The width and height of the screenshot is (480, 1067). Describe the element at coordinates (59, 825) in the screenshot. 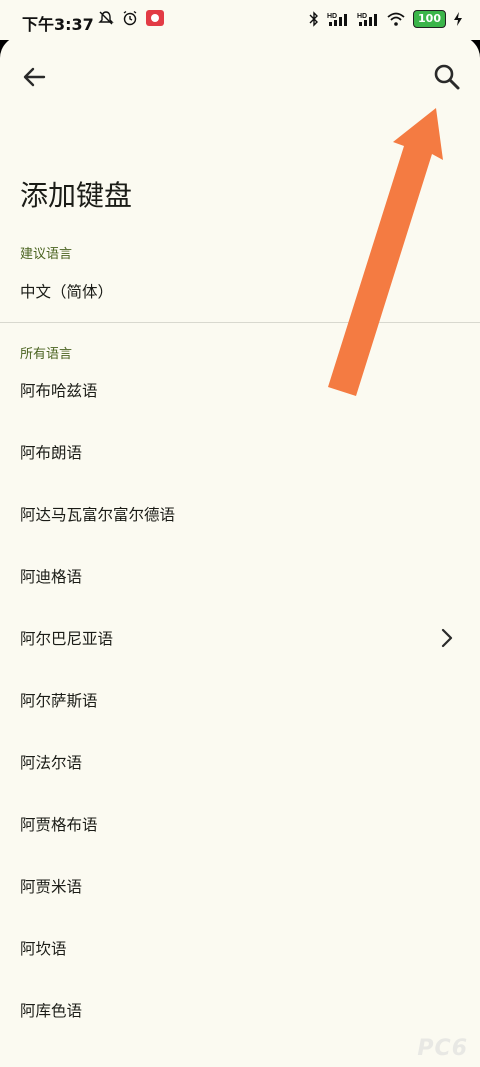

I see `language-label: 阿贾格布语` at that location.